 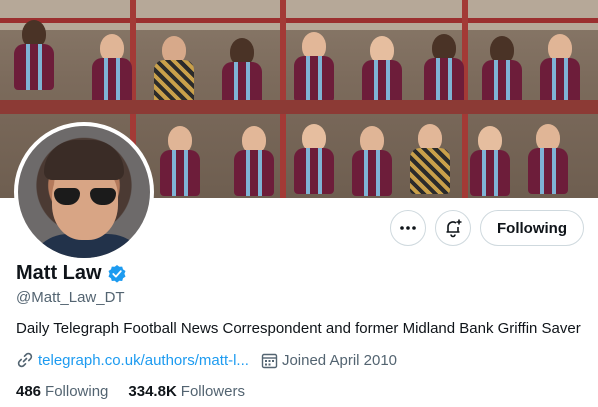 What do you see at coordinates (84, 160) in the screenshot?
I see `avatar-hair` at bounding box center [84, 160].